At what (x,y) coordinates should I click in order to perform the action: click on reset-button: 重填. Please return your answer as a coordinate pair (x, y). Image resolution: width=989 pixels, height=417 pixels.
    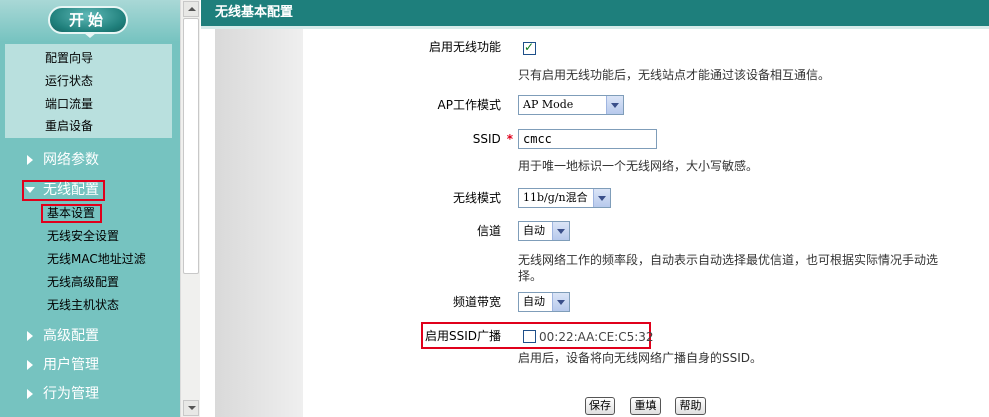
    Looking at the image, I should click on (645, 406).